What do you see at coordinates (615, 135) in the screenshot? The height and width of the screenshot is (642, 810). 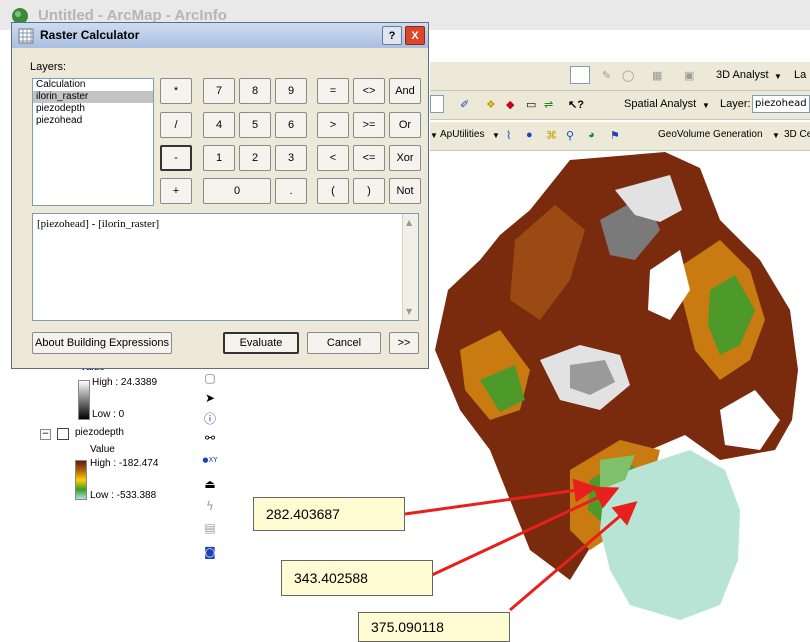 I see `flag-tool-icon: ⚑` at bounding box center [615, 135].